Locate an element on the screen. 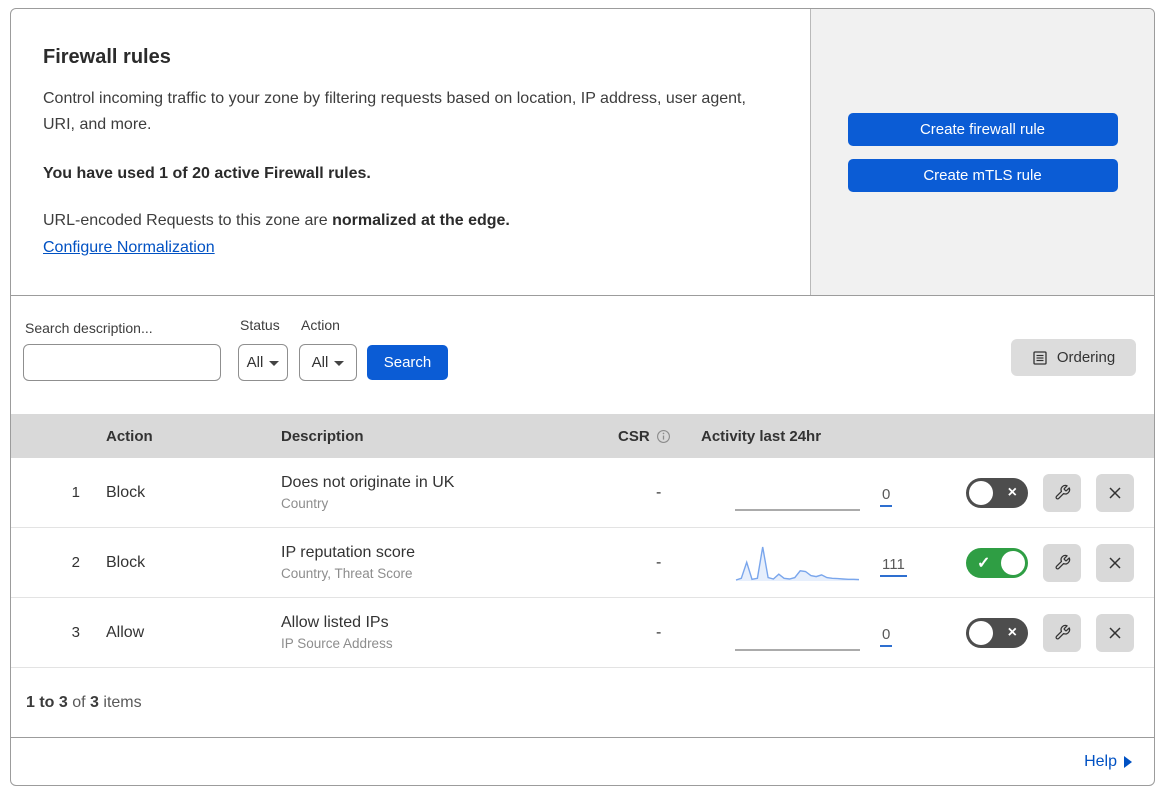 This screenshot has height=791, width=1161. page-title: Firewall rules is located at coordinates (107, 57).